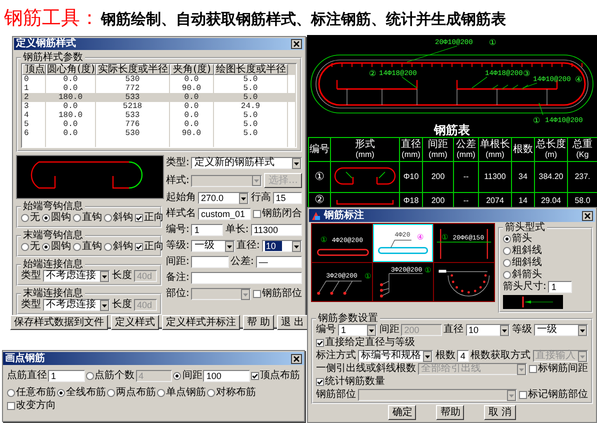 The image size is (597, 423). I want to click on radio-option: 箭头, so click(545, 238).